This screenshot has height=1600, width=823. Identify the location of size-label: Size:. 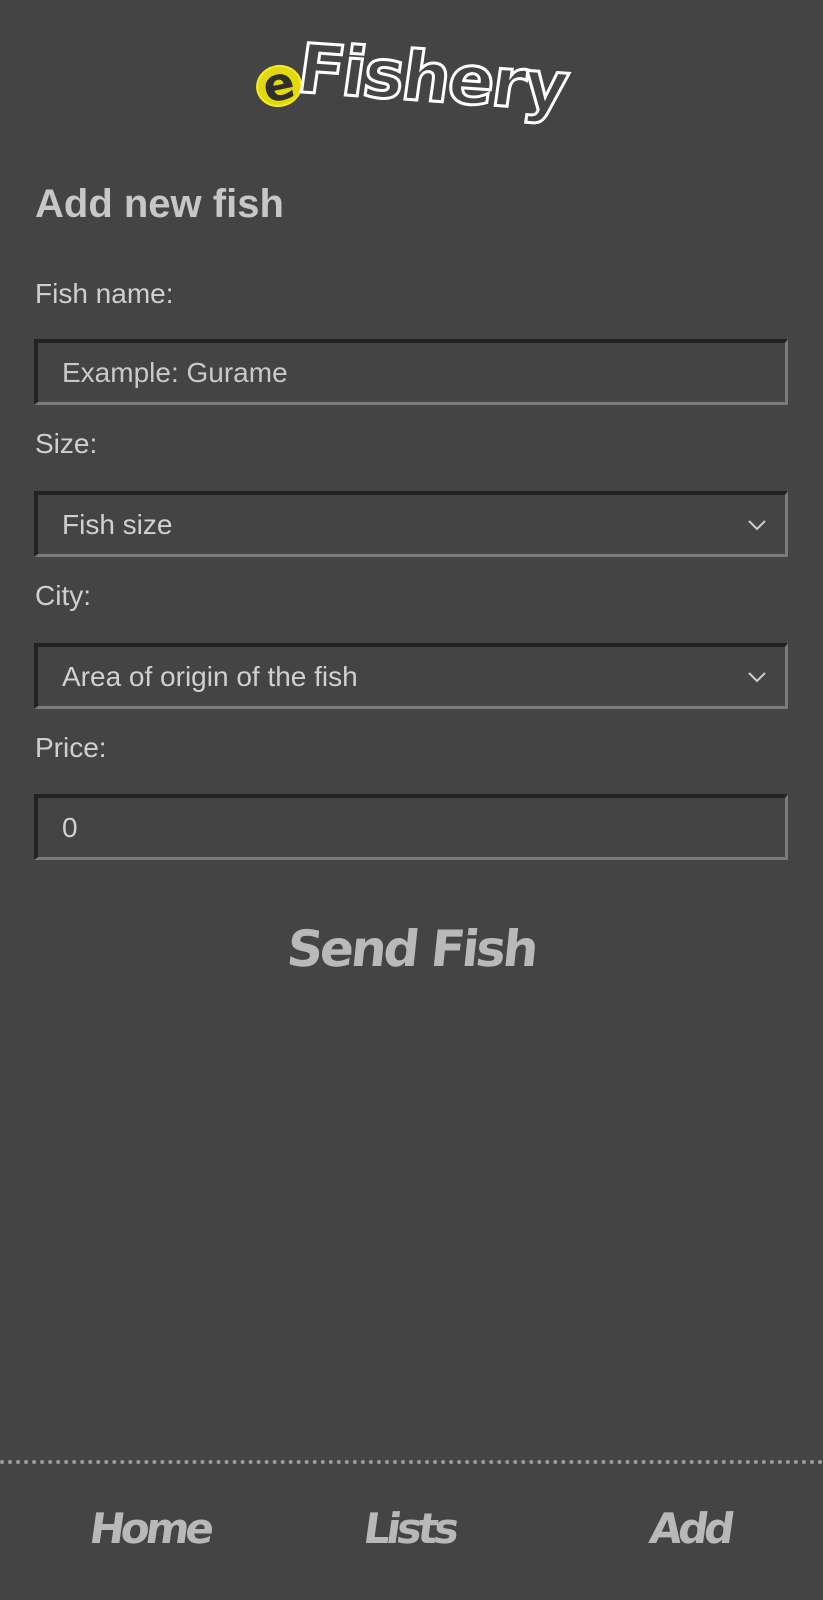
(66, 443).